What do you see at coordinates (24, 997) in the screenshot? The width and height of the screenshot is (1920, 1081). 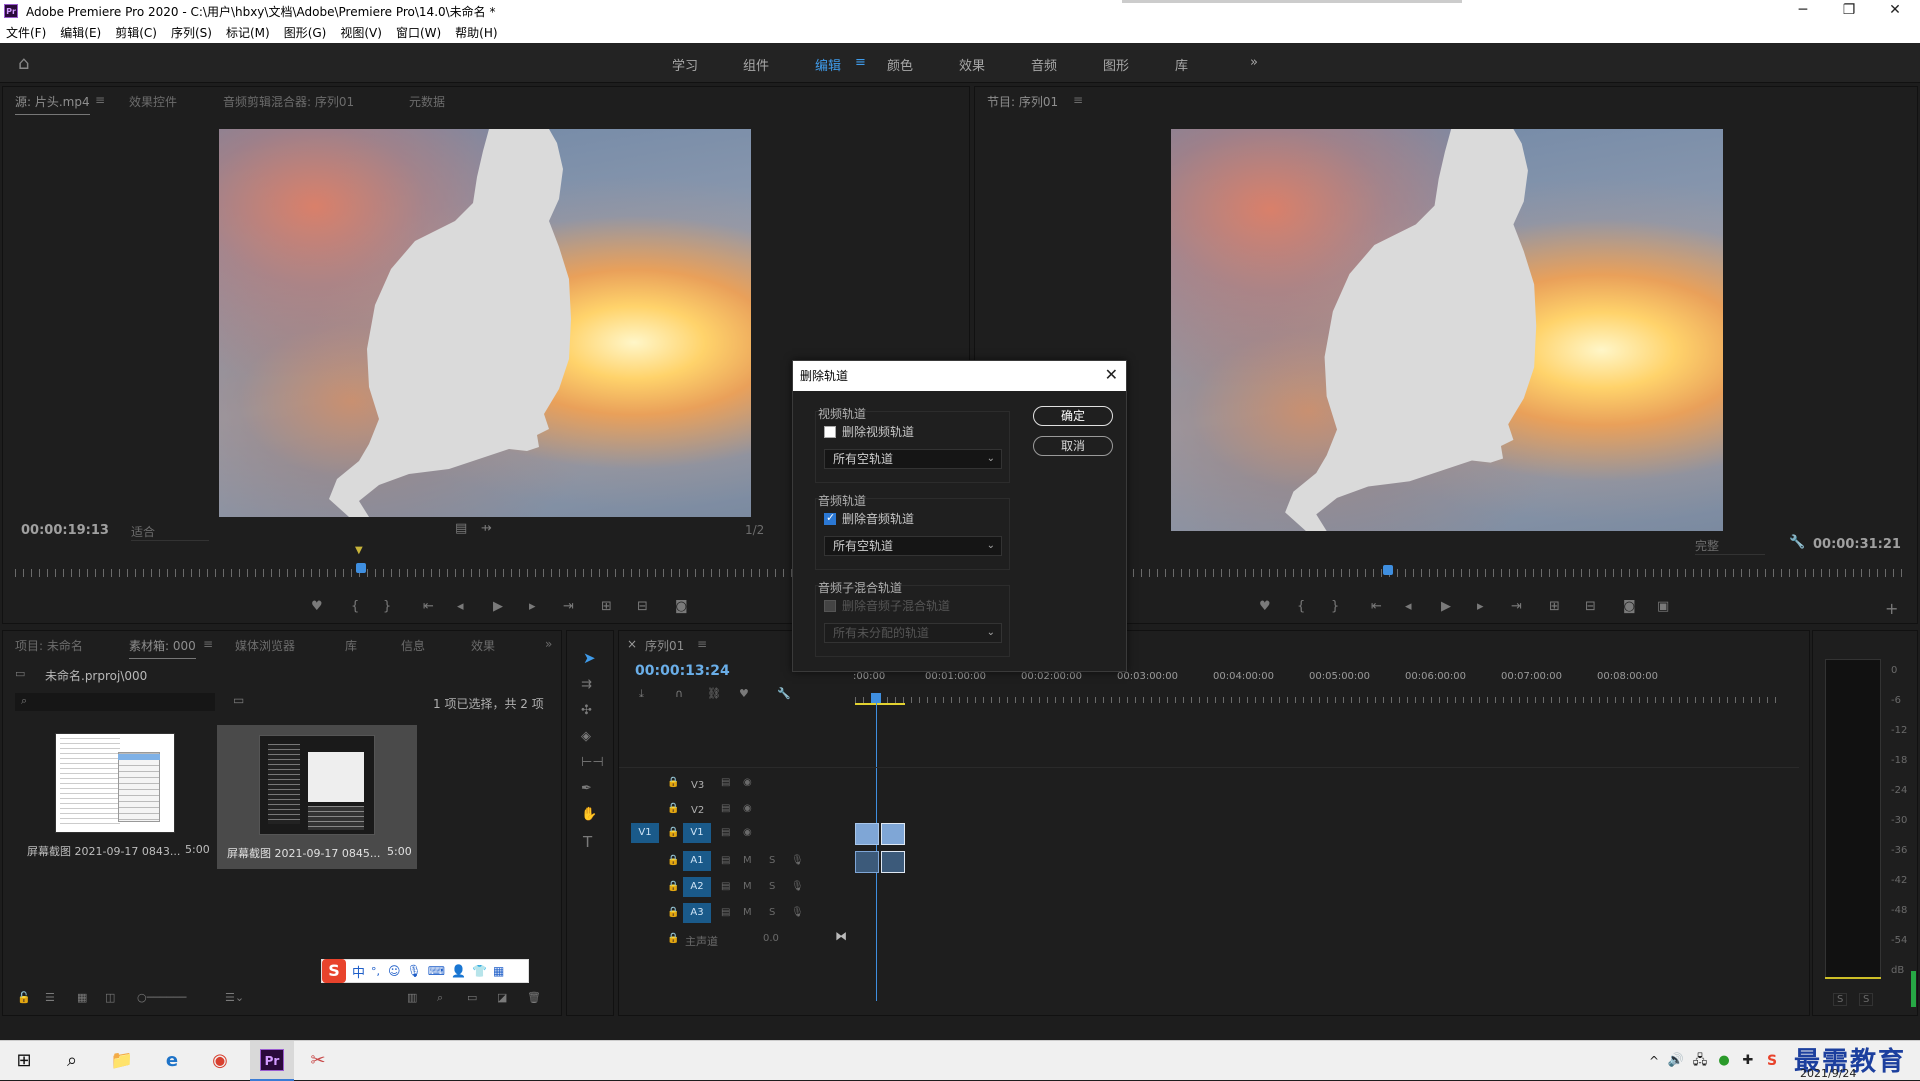 I see `write-protect-icon: 🔓` at bounding box center [24, 997].